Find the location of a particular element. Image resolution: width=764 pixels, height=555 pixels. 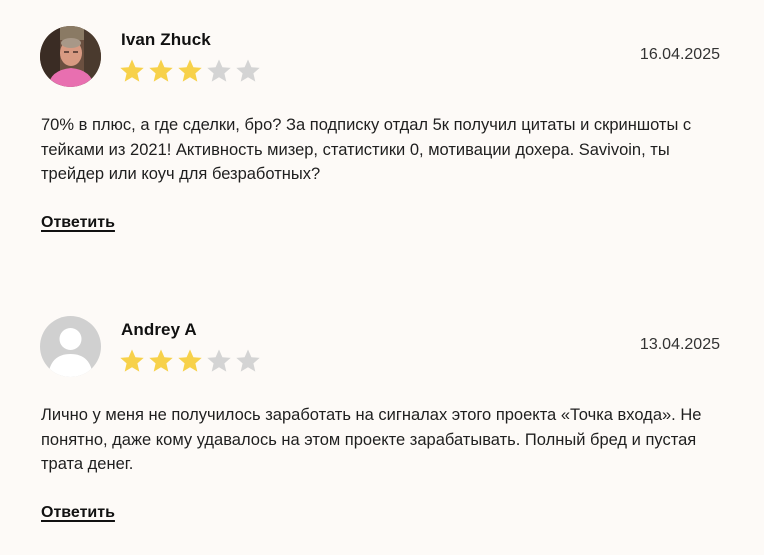

default-user-avatar-icon is located at coordinates (70, 346).